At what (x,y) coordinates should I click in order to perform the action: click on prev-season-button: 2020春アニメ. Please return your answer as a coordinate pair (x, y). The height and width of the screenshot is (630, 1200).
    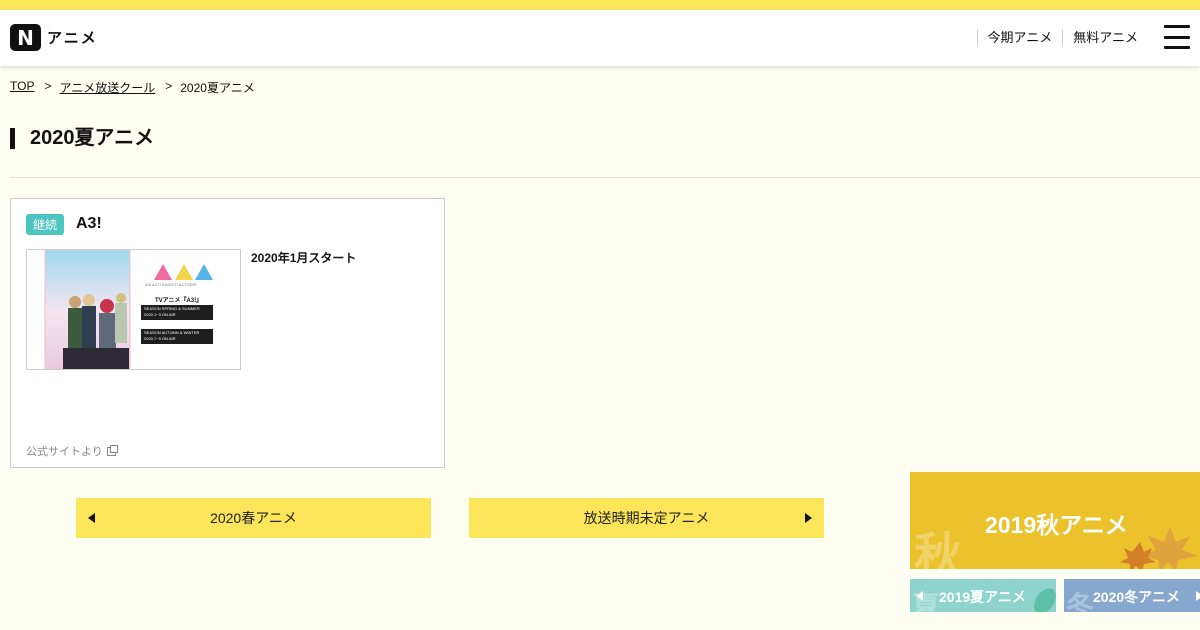
    Looking at the image, I should click on (253, 518).